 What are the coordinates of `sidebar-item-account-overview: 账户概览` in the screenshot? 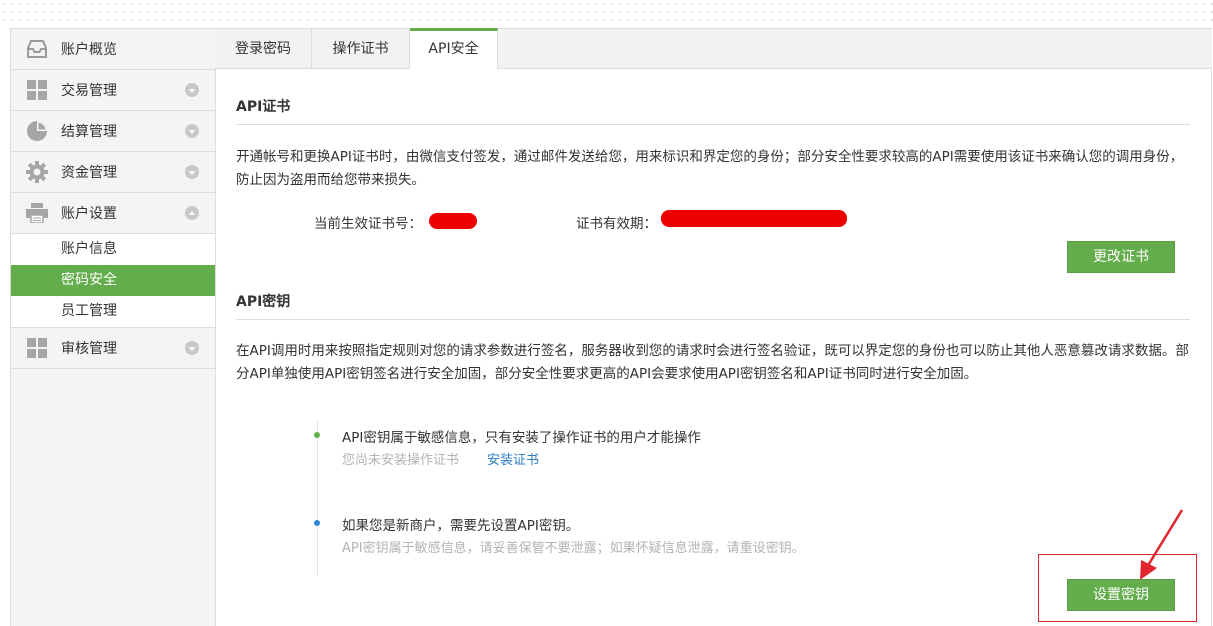 It's located at (113, 49).